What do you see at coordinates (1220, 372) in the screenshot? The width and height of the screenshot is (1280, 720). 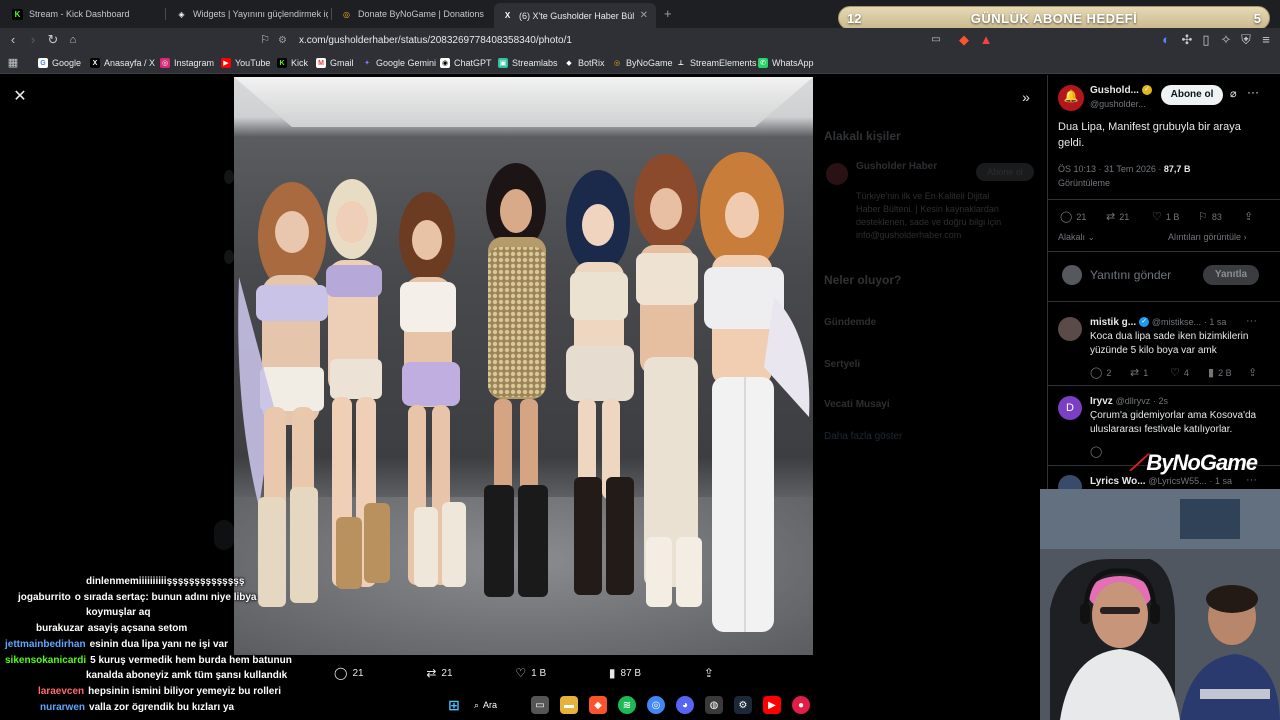 I see `views-button: ▮ 2 B` at bounding box center [1220, 372].